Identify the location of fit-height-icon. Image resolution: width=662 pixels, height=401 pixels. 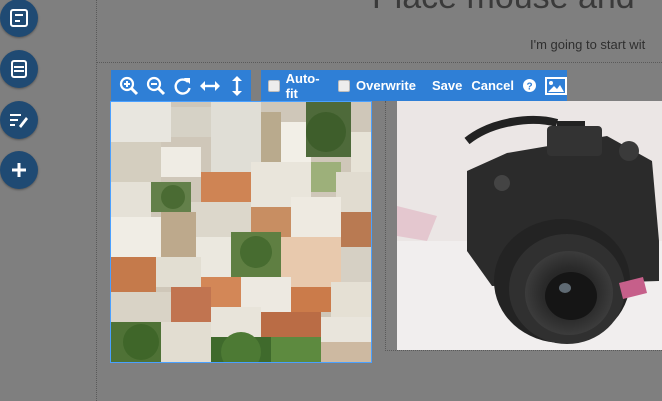
(237, 85).